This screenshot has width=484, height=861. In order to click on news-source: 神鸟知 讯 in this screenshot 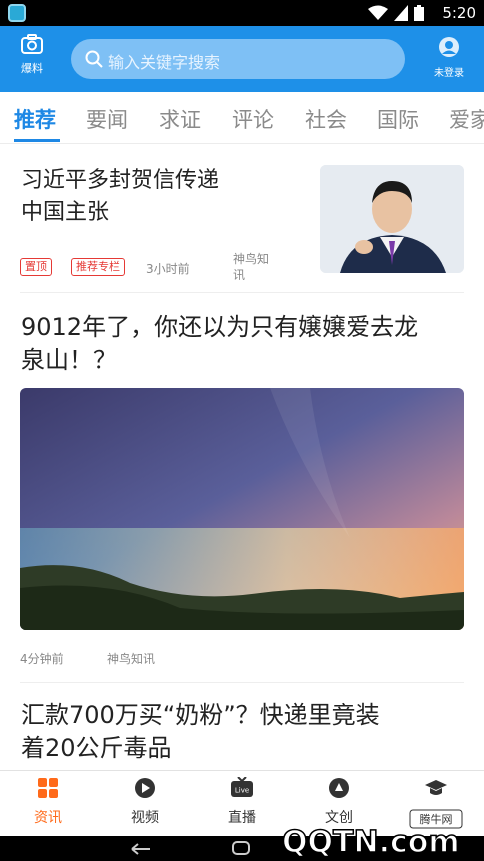, I will do `click(251, 267)`.